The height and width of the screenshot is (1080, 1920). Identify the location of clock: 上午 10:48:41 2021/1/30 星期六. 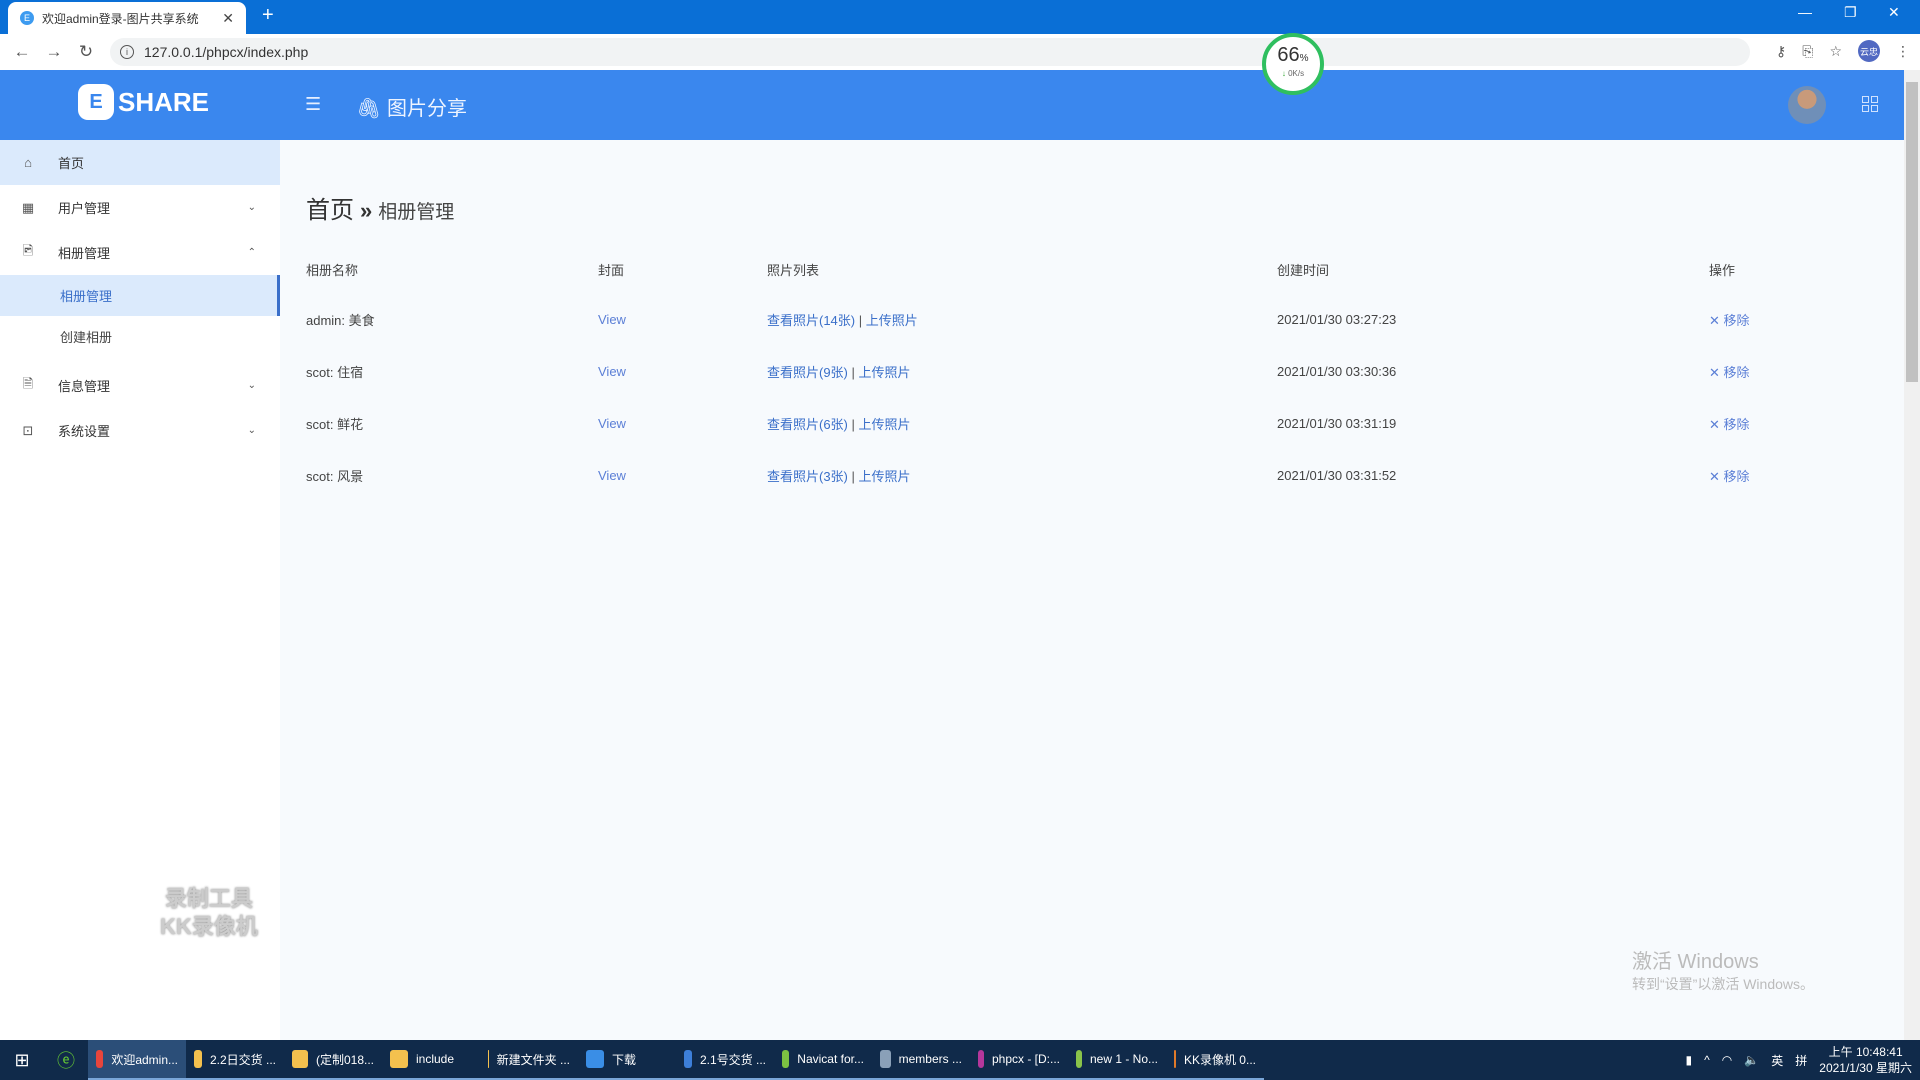
(1865, 1060).